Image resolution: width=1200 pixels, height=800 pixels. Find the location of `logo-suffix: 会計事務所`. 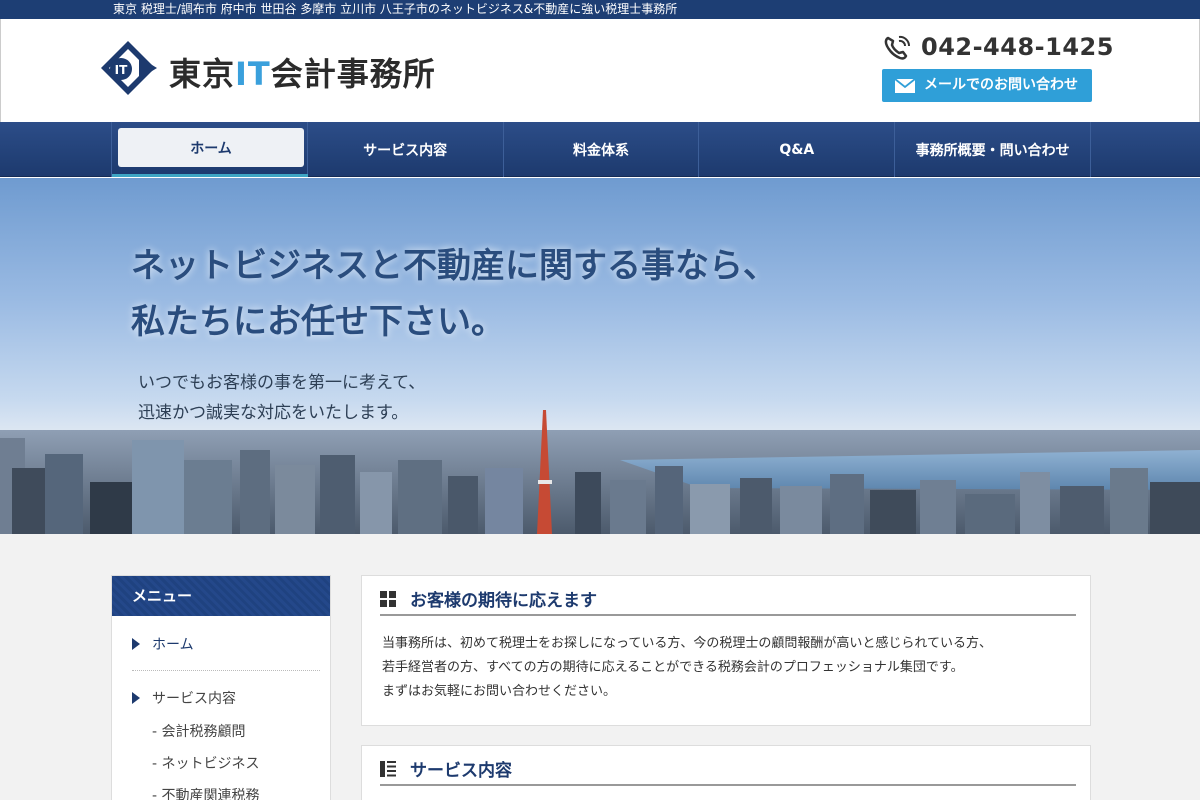

logo-suffix: 会計事務所 is located at coordinates (353, 74).